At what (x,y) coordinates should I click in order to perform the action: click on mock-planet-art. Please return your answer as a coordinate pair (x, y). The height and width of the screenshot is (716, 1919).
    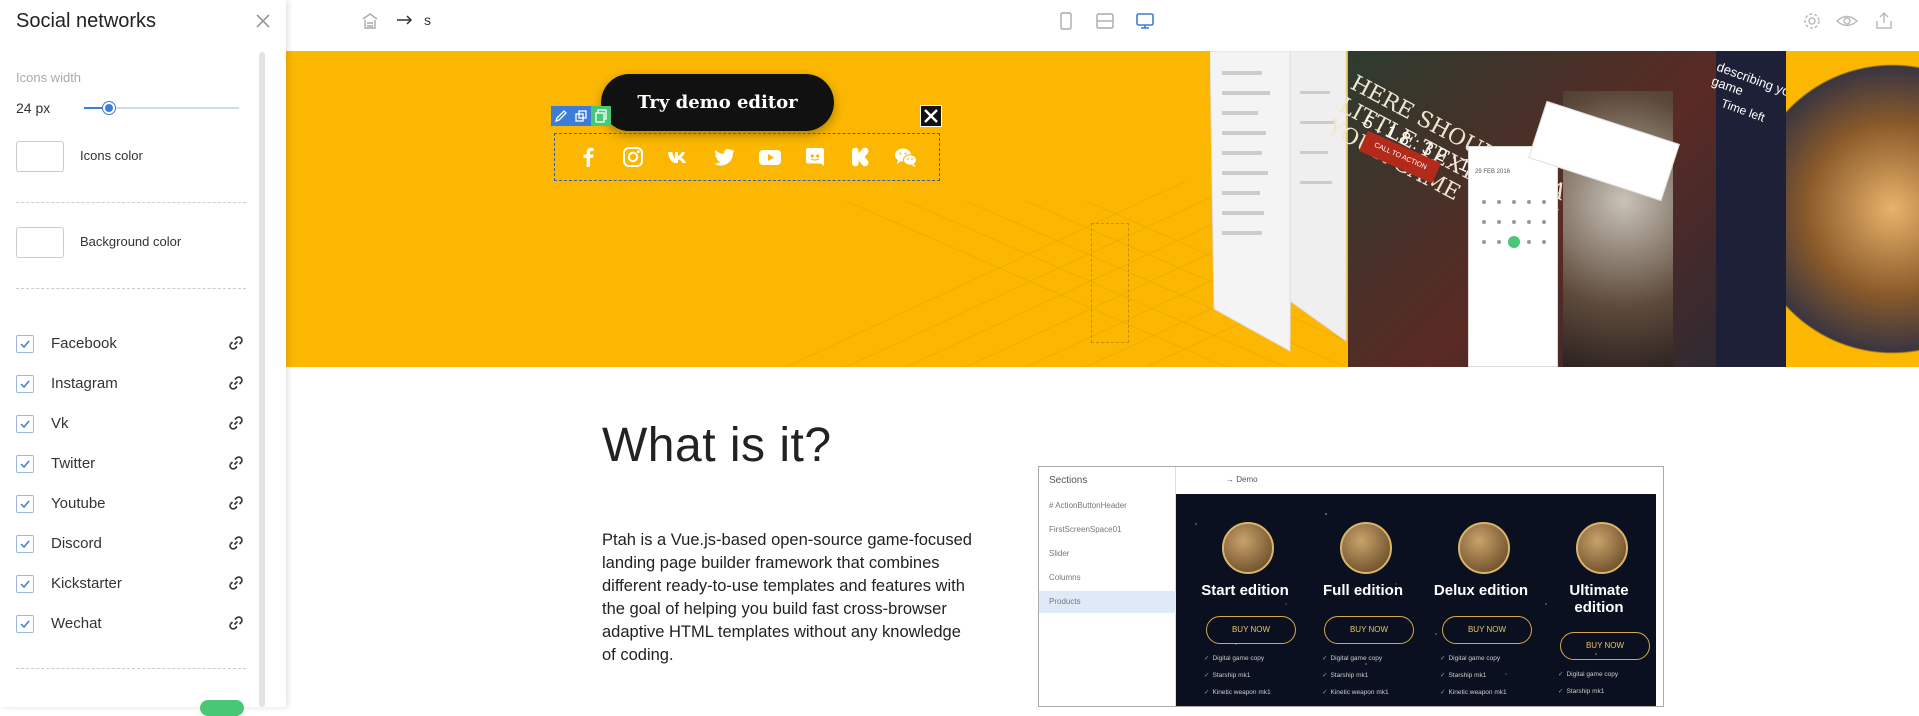
    Looking at the image, I should click on (1852, 209).